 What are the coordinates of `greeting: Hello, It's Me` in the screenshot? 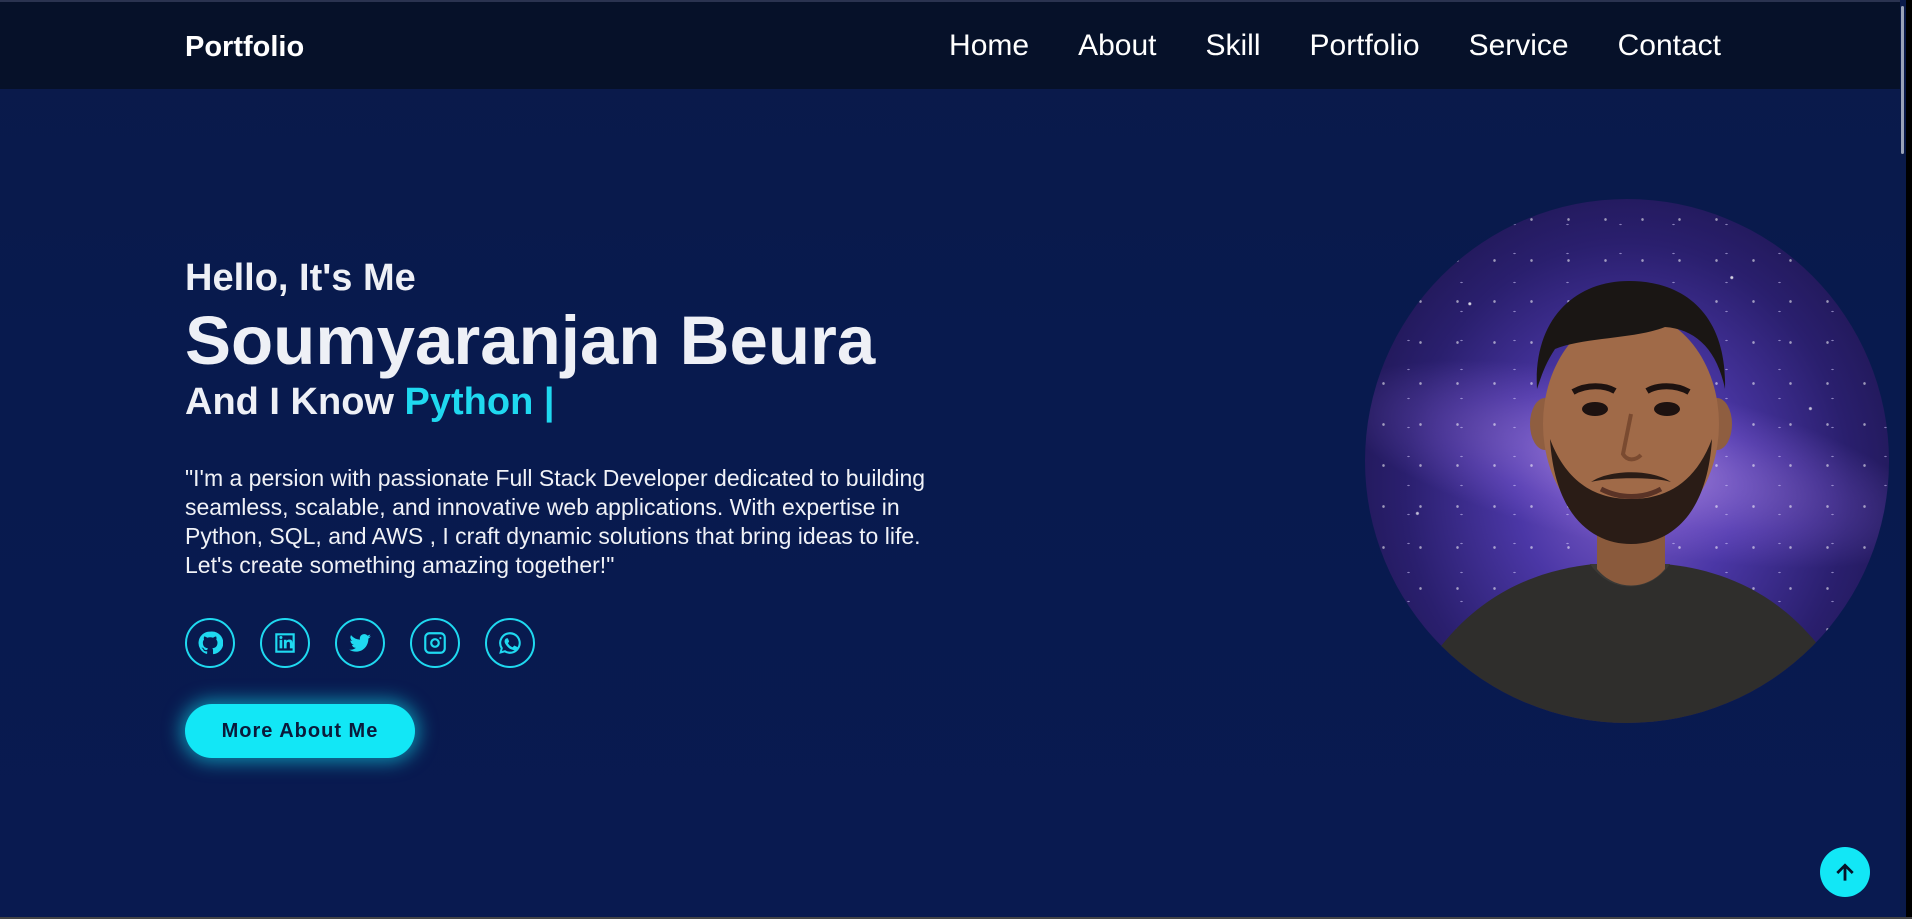 It's located at (300, 278).